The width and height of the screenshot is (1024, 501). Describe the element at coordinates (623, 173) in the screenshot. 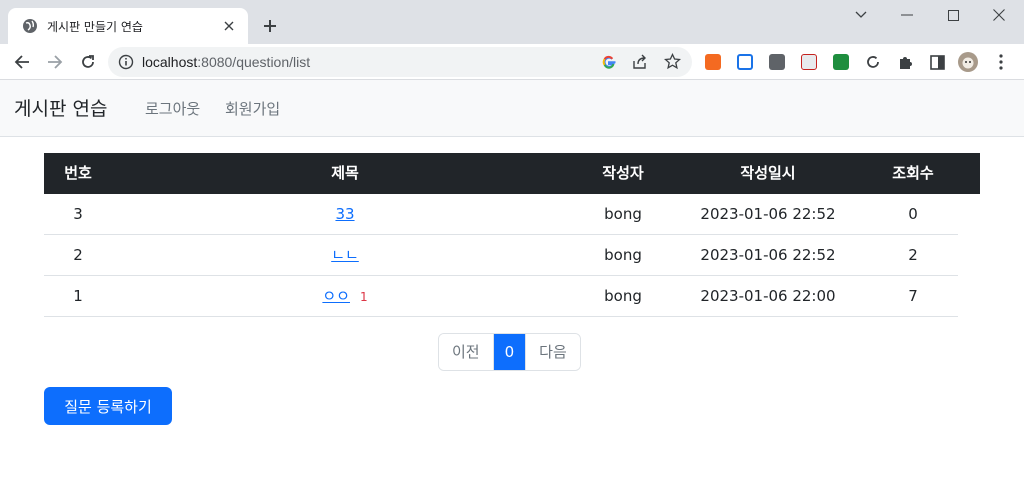

I see `header-author: 작성자` at that location.